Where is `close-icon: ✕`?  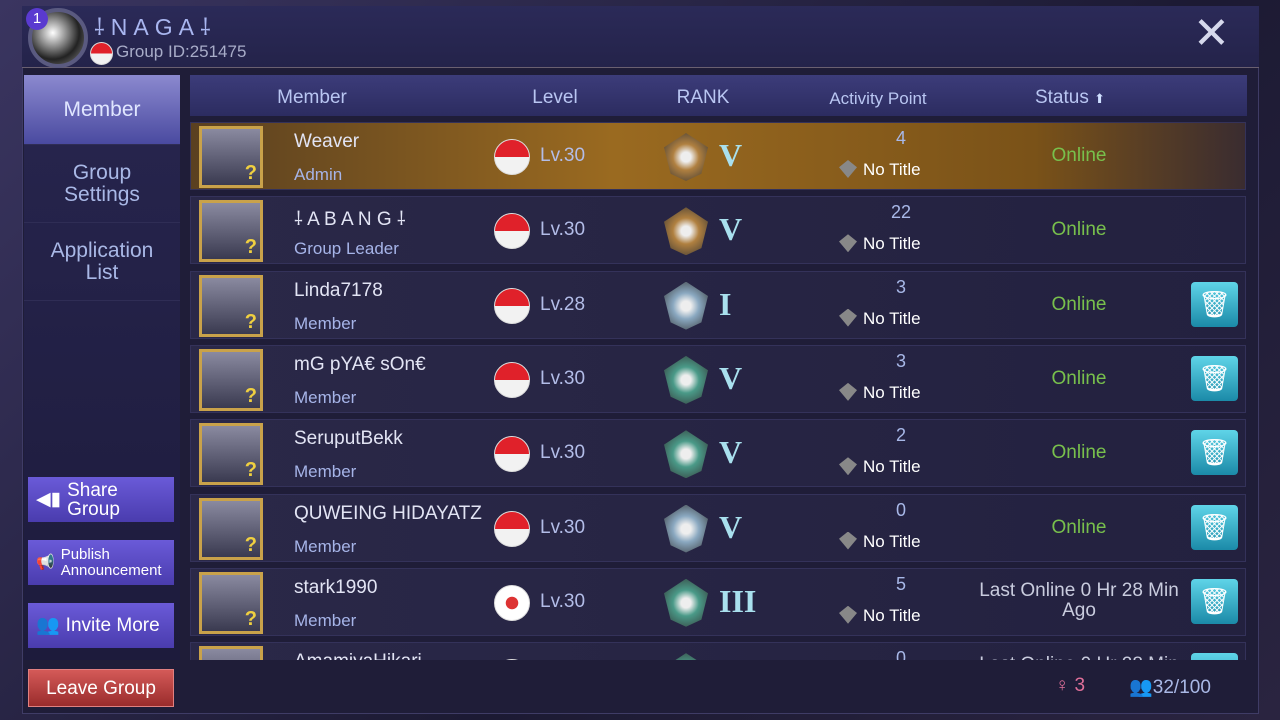
close-icon: ✕ is located at coordinates (1211, 34).